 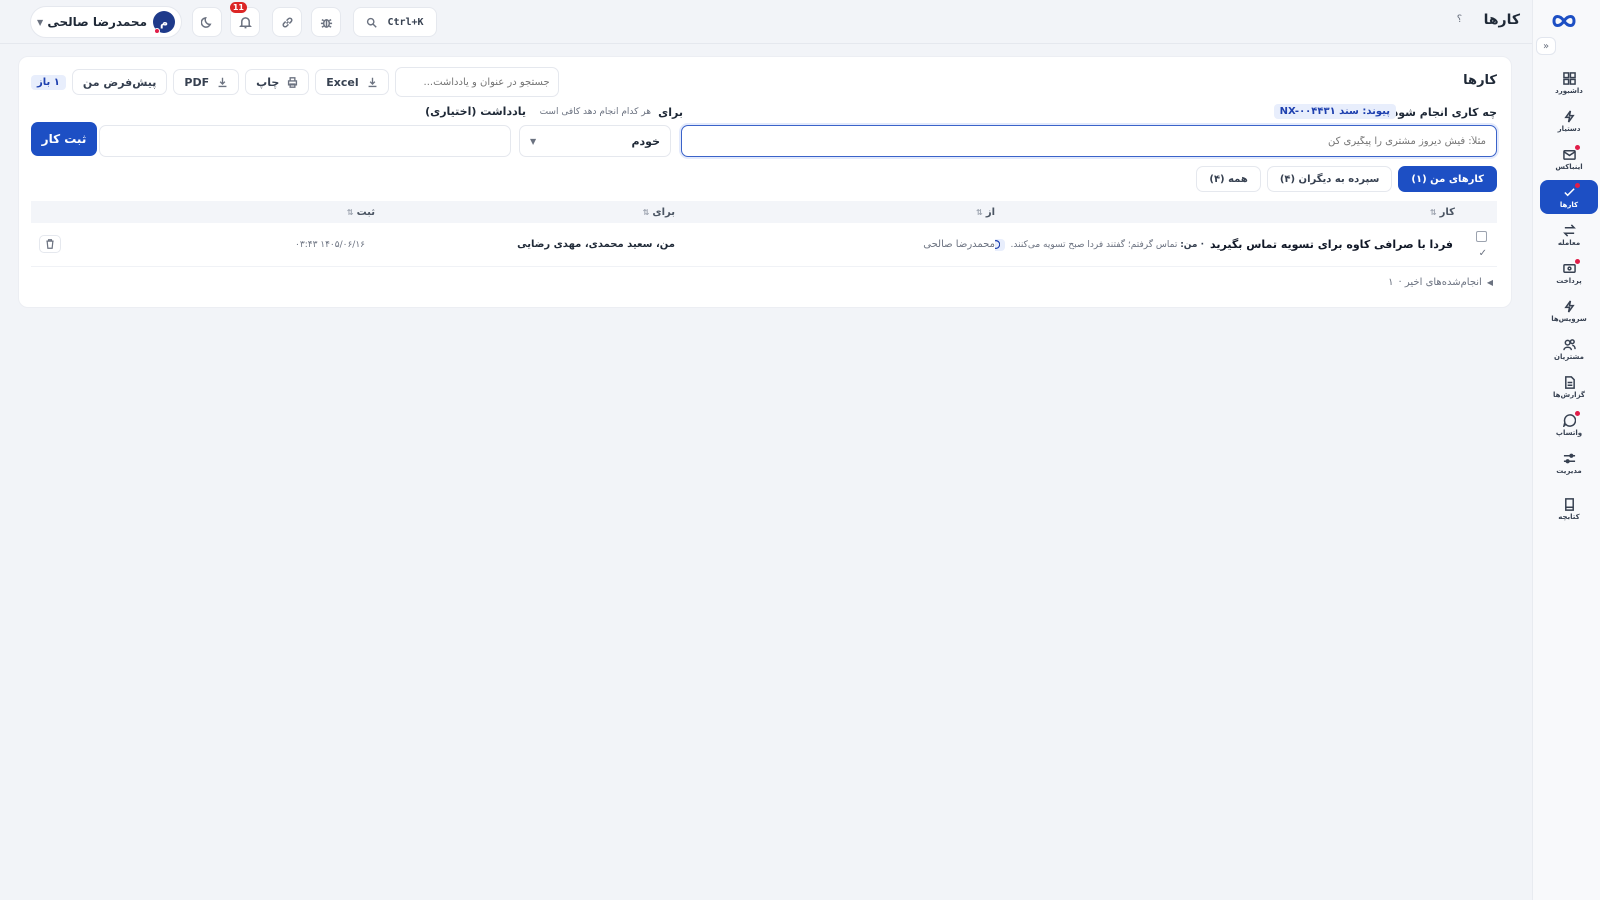 I want to click on column-header-from: از⇅, so click(x=835, y=212).